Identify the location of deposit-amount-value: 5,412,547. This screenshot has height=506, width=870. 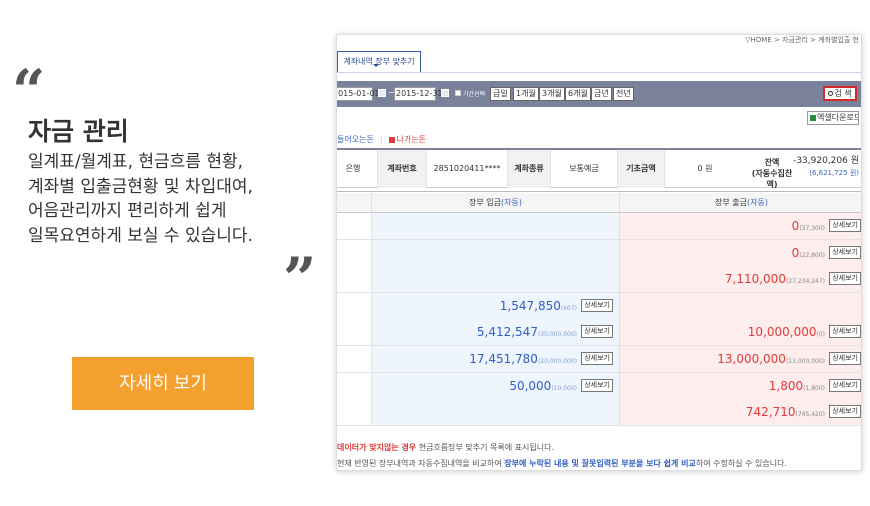
(507, 332).